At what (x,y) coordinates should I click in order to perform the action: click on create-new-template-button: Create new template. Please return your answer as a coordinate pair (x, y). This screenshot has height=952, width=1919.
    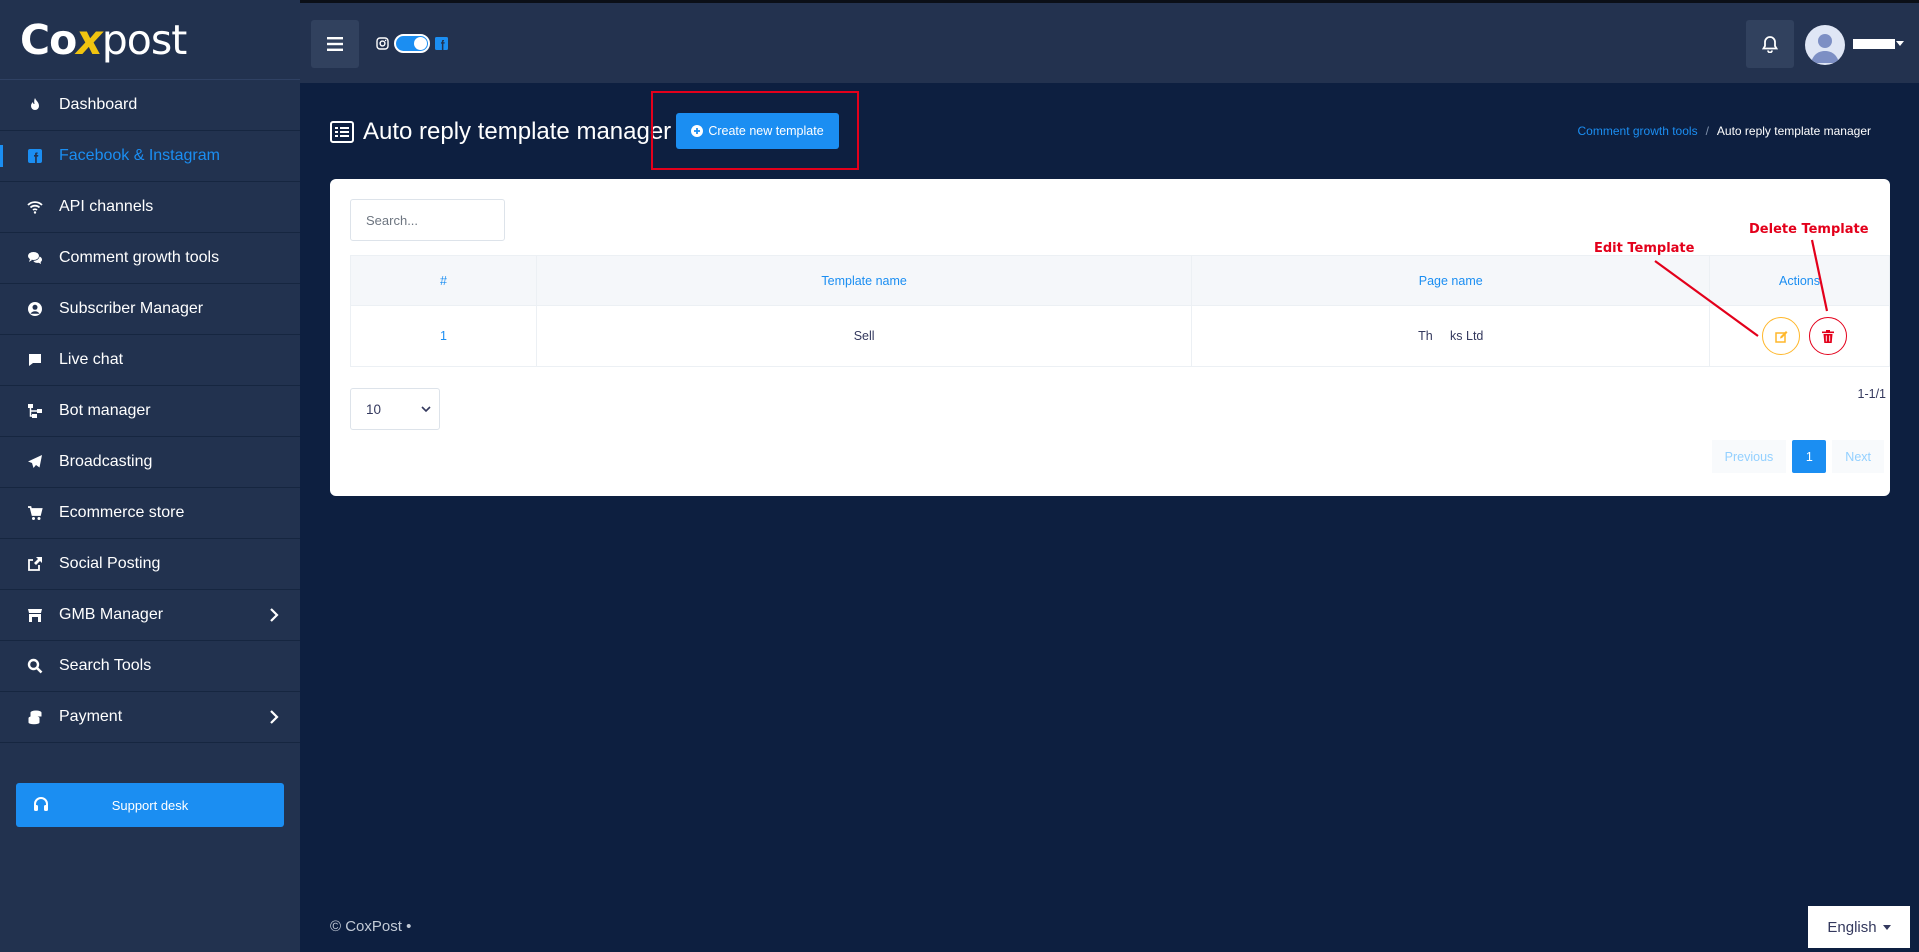
    Looking at the image, I should click on (757, 131).